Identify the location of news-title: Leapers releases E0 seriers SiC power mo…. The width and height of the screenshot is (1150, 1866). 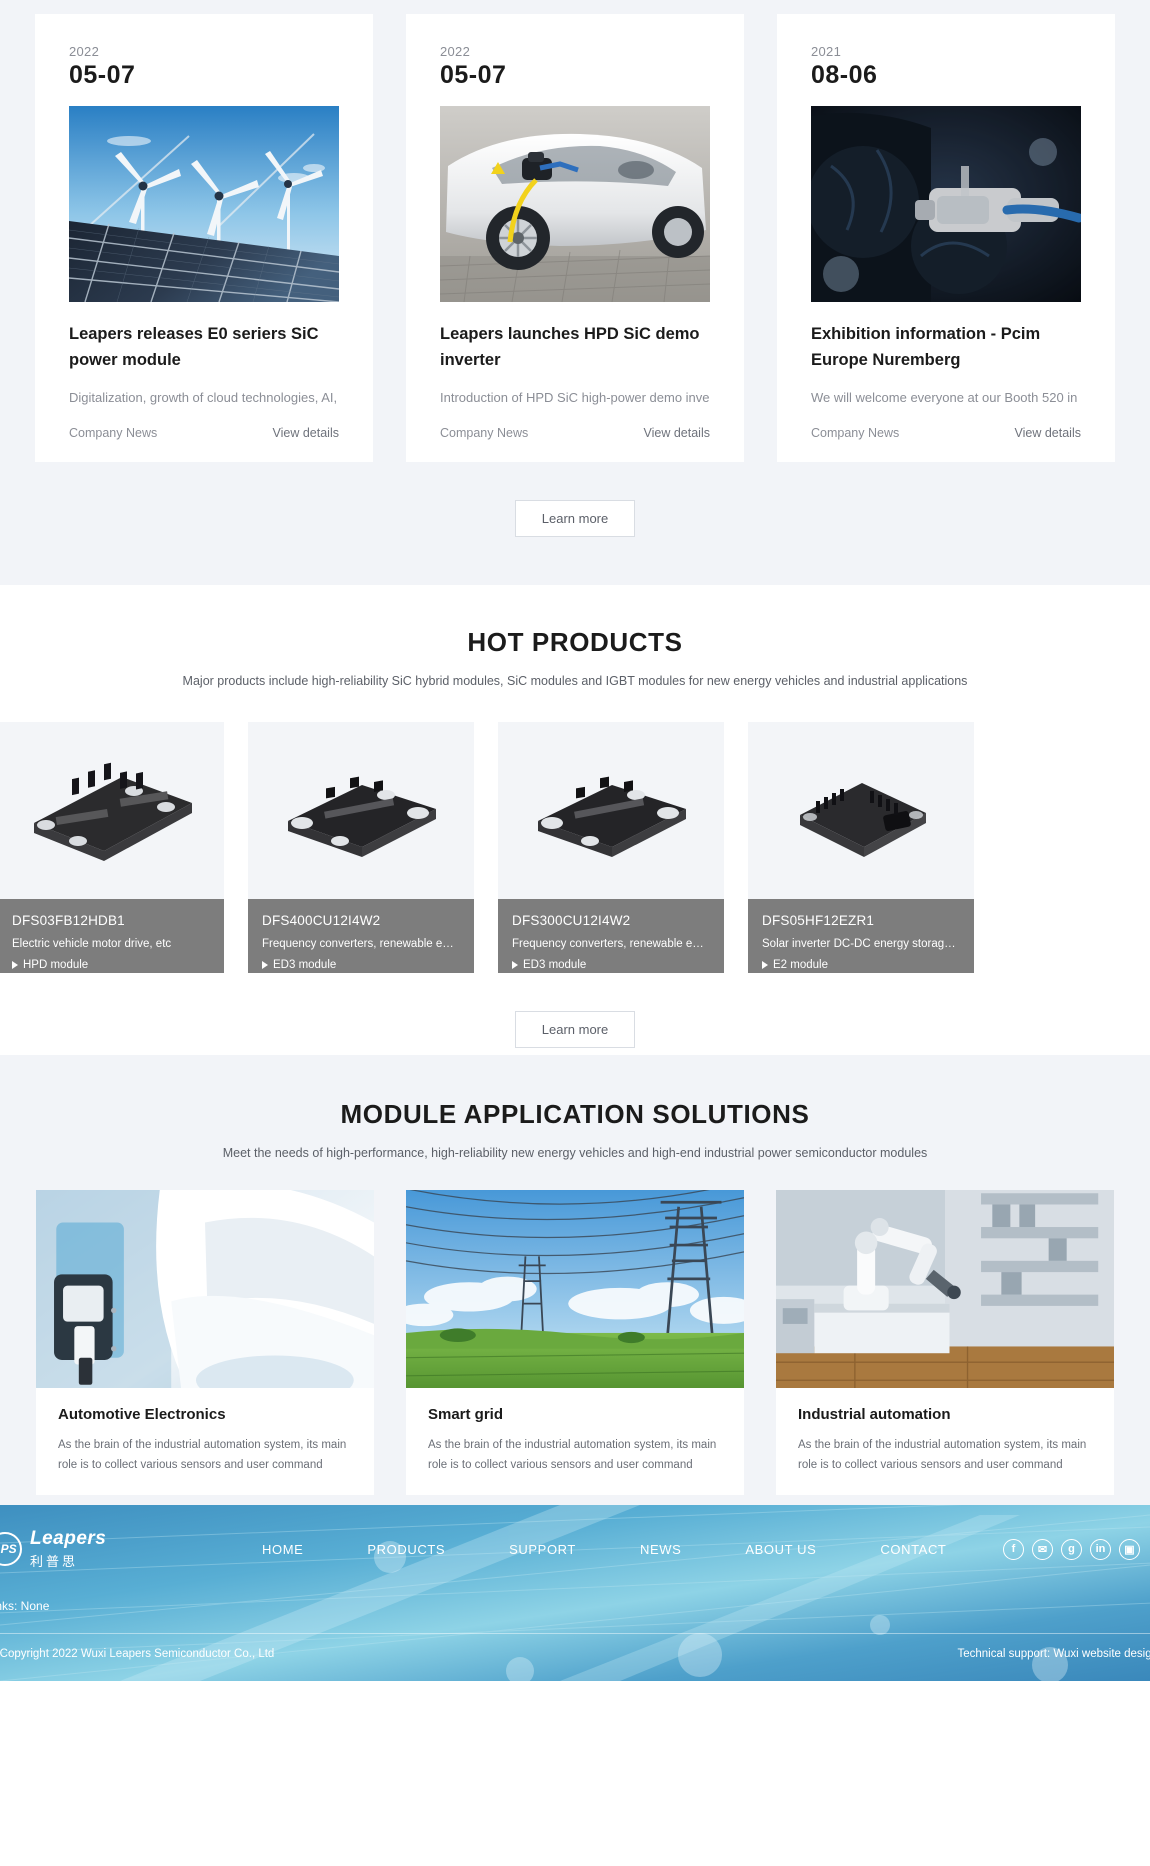
(204, 348).